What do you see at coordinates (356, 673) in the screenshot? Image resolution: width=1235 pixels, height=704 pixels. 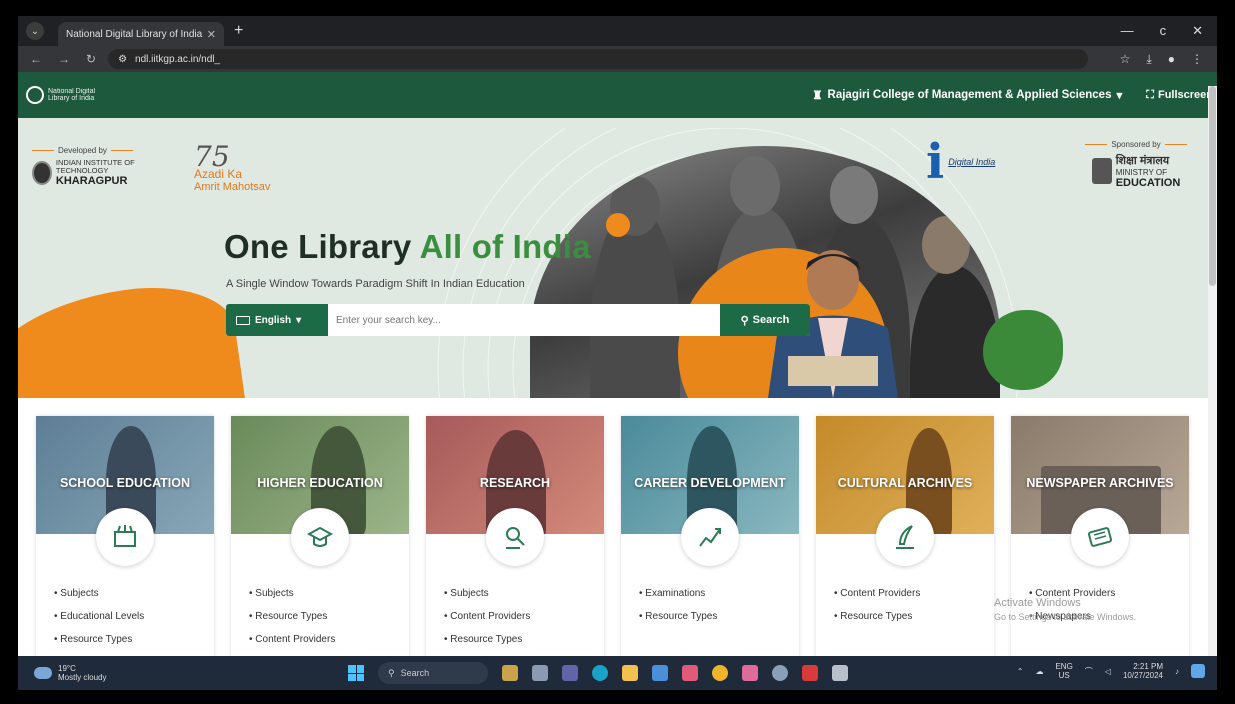 I see `start-icon` at bounding box center [356, 673].